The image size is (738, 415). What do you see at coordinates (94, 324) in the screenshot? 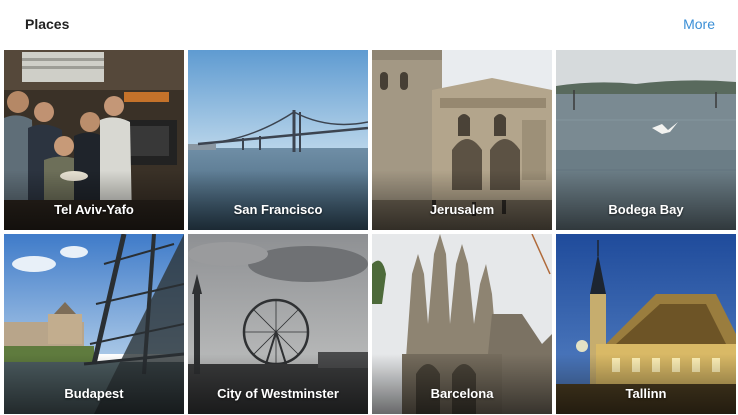
I see `place-tile-budapest: Budapest` at bounding box center [94, 324].